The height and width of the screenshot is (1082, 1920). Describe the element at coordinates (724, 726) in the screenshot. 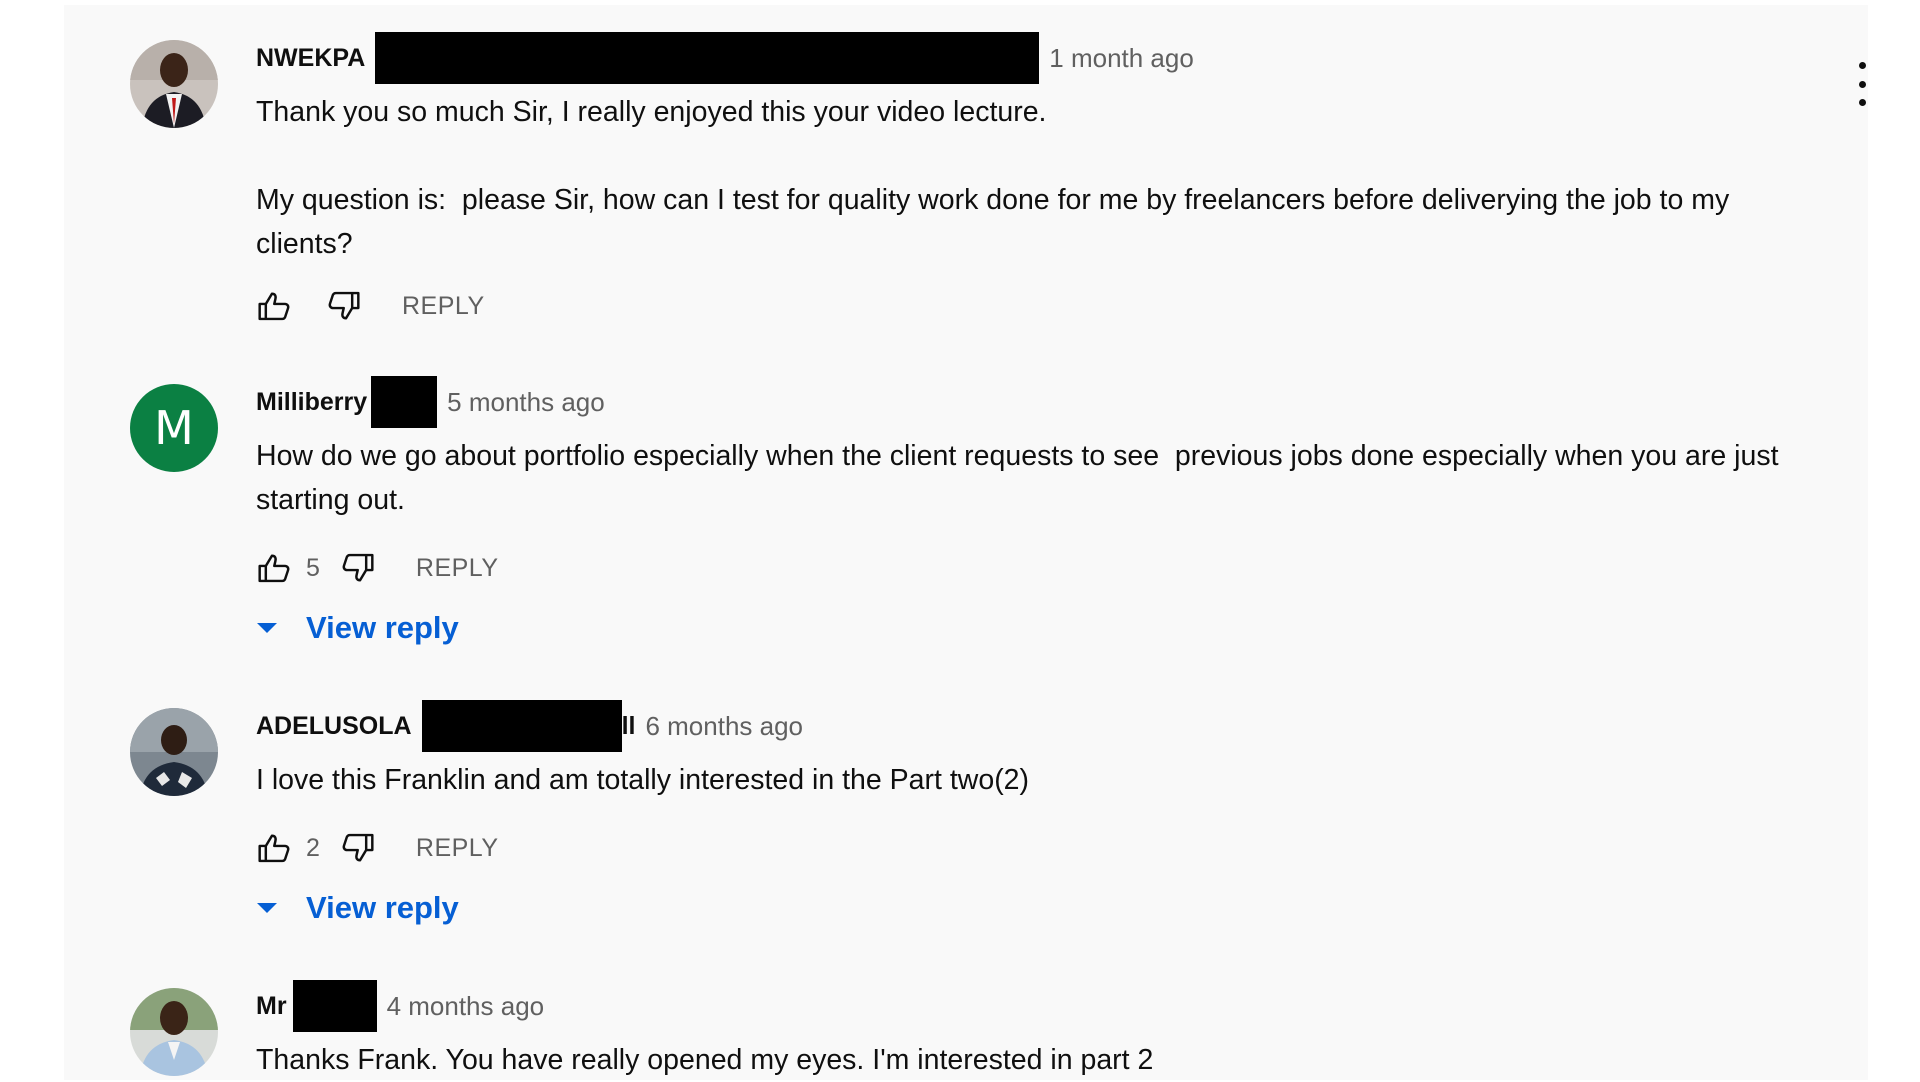

I see `comment-timestamp: 6 months ago` at that location.